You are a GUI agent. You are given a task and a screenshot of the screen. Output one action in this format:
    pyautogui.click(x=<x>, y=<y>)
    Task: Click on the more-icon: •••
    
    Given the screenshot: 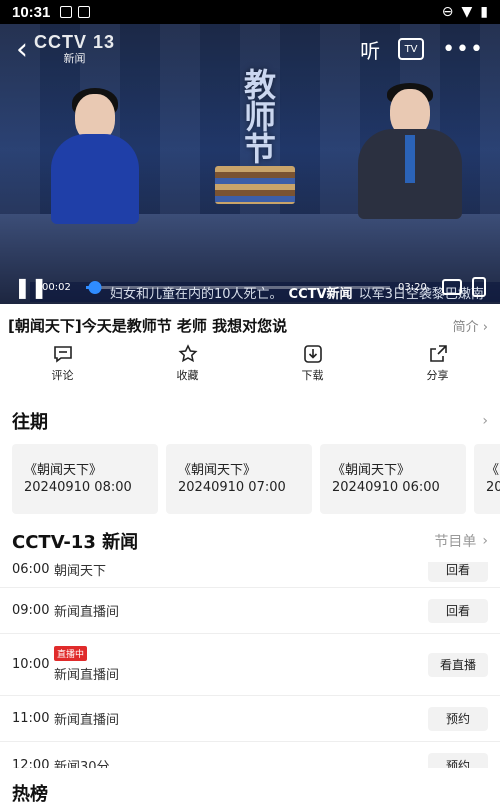 What is the action you would take?
    pyautogui.click(x=463, y=49)
    